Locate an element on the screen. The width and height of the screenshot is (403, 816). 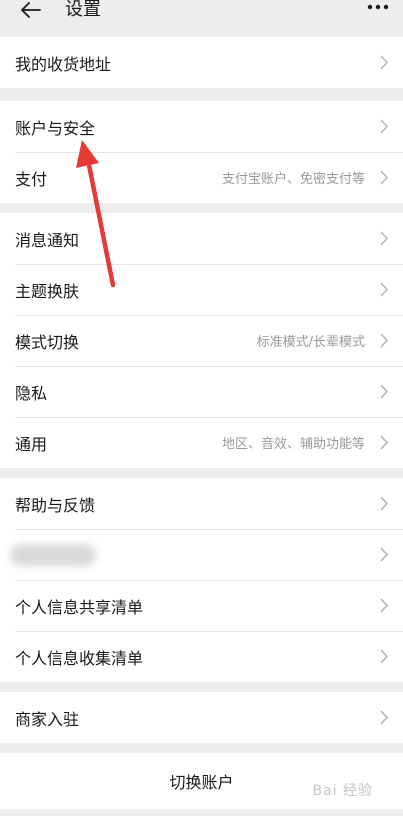
row-general: 通用 地区、音效、辅助功能等 is located at coordinates (201, 442).